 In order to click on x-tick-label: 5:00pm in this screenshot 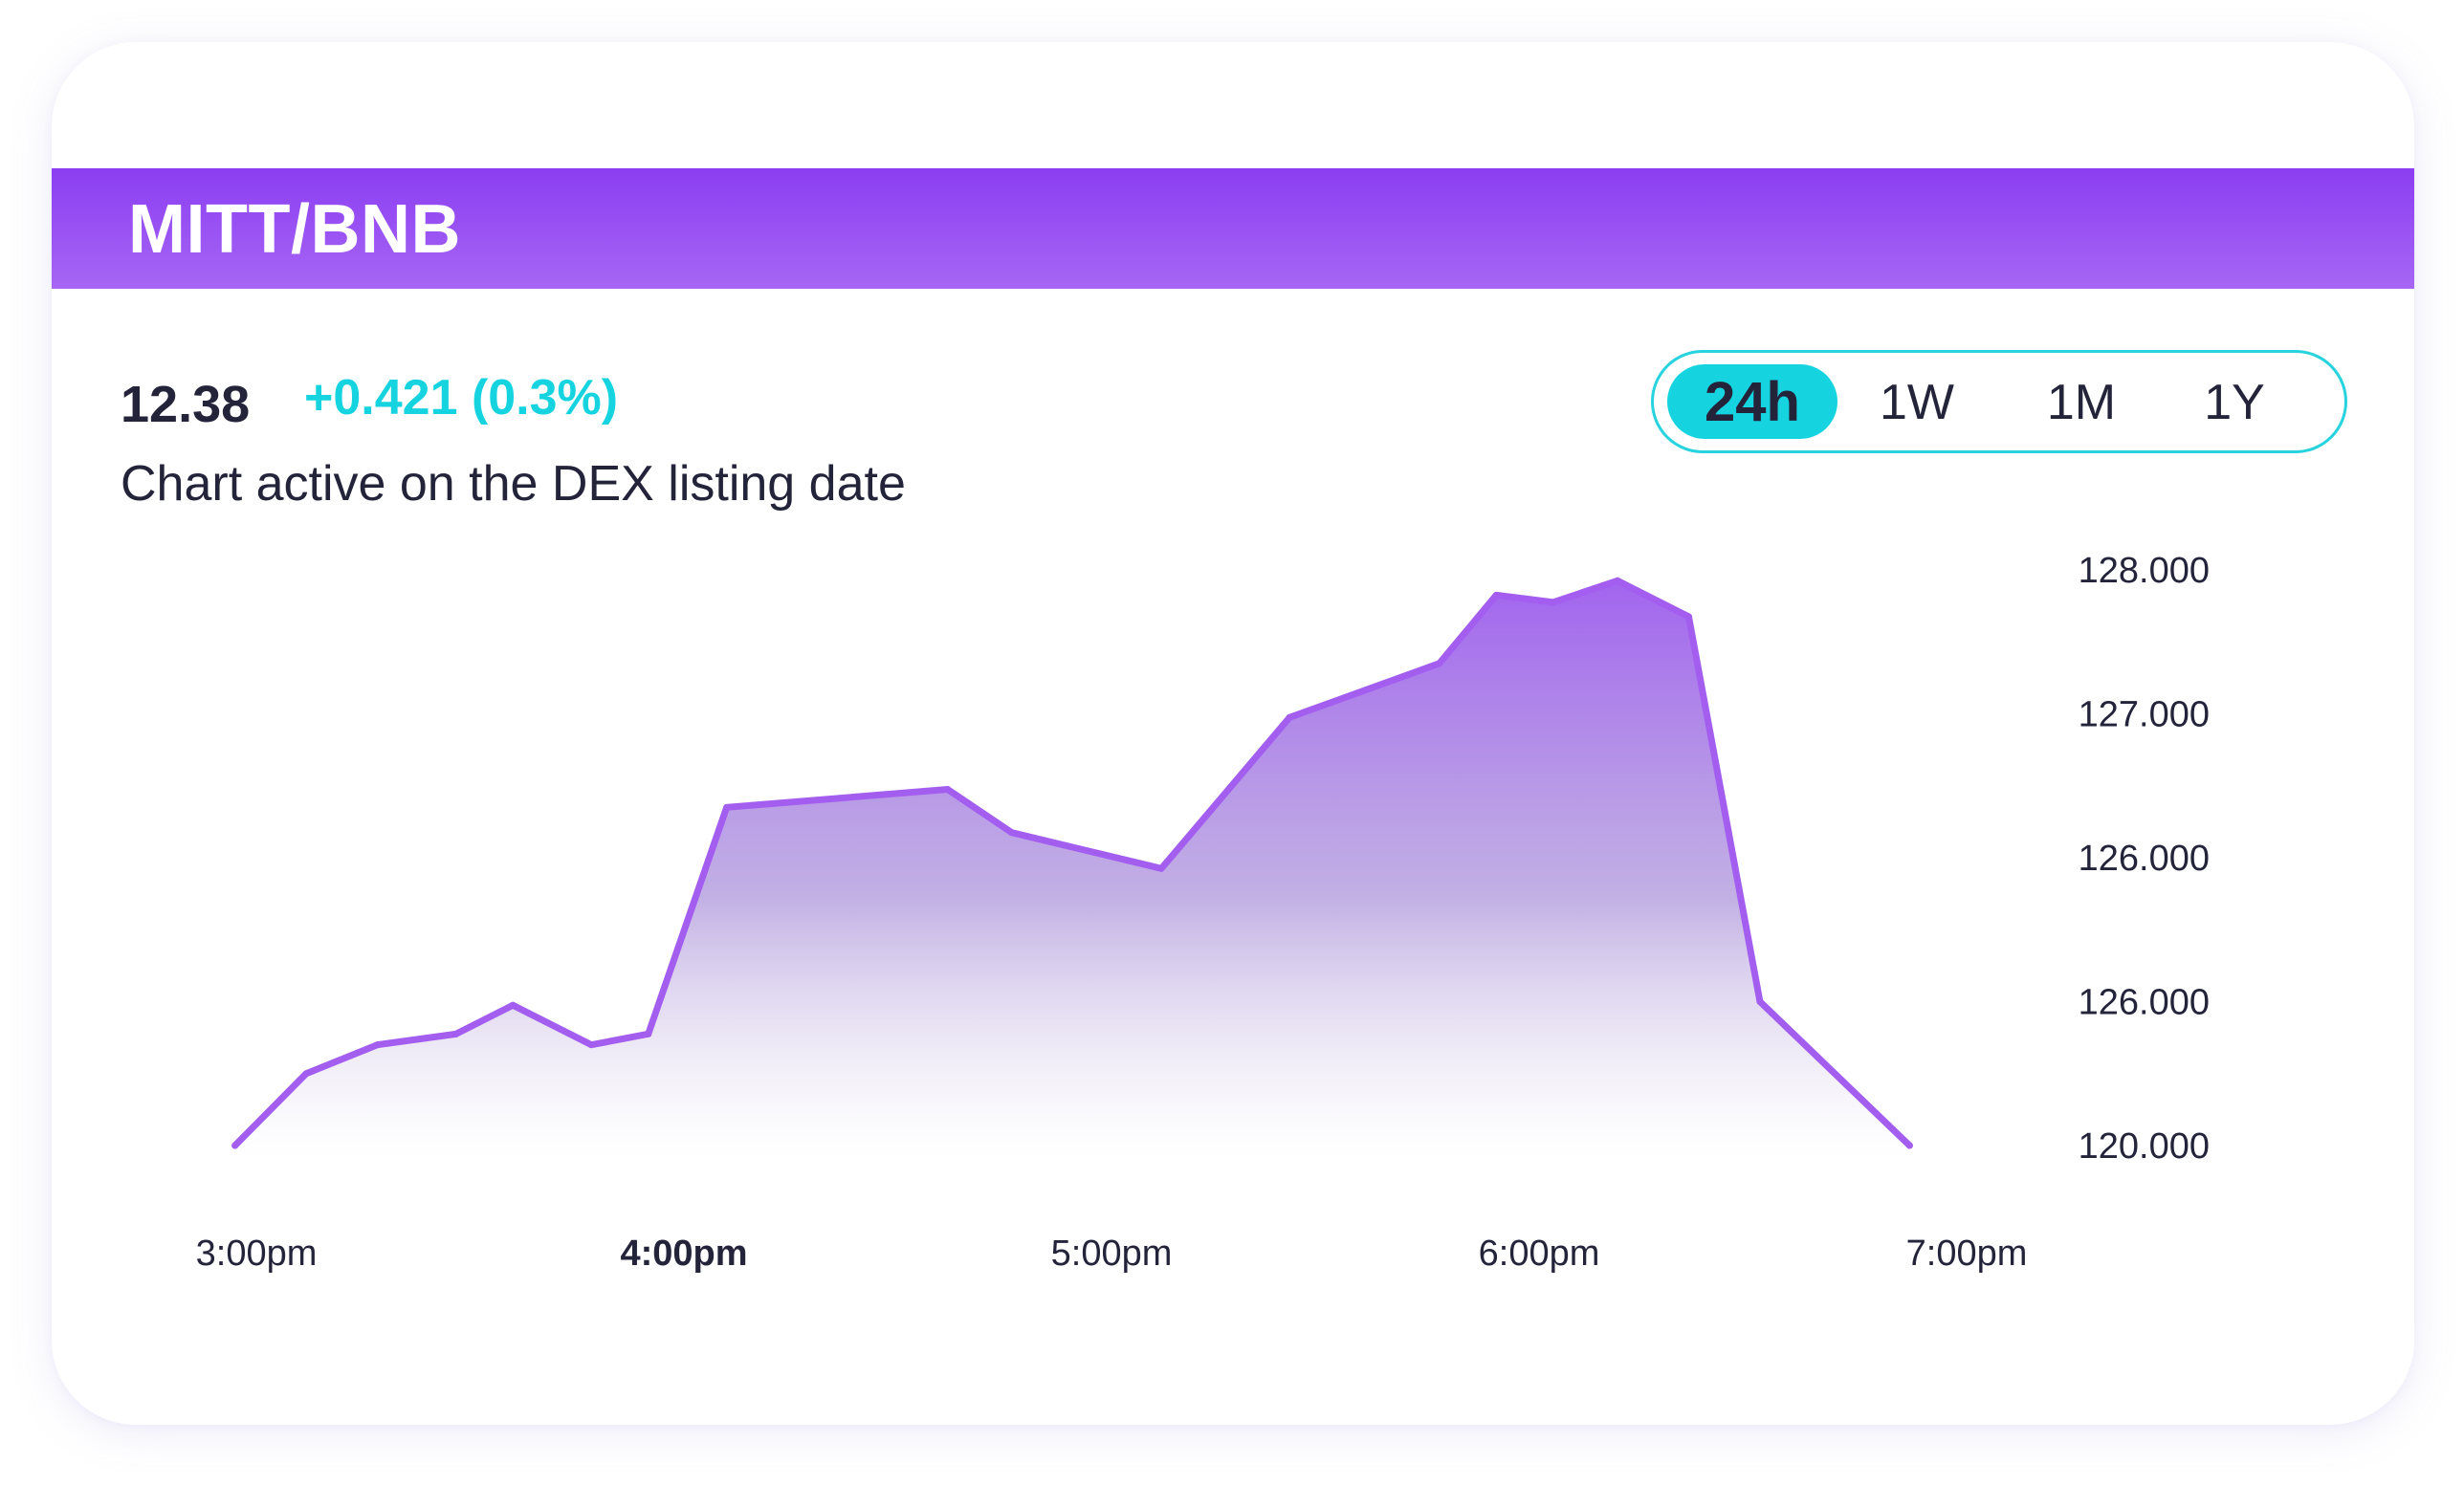, I will do `click(1112, 1254)`.